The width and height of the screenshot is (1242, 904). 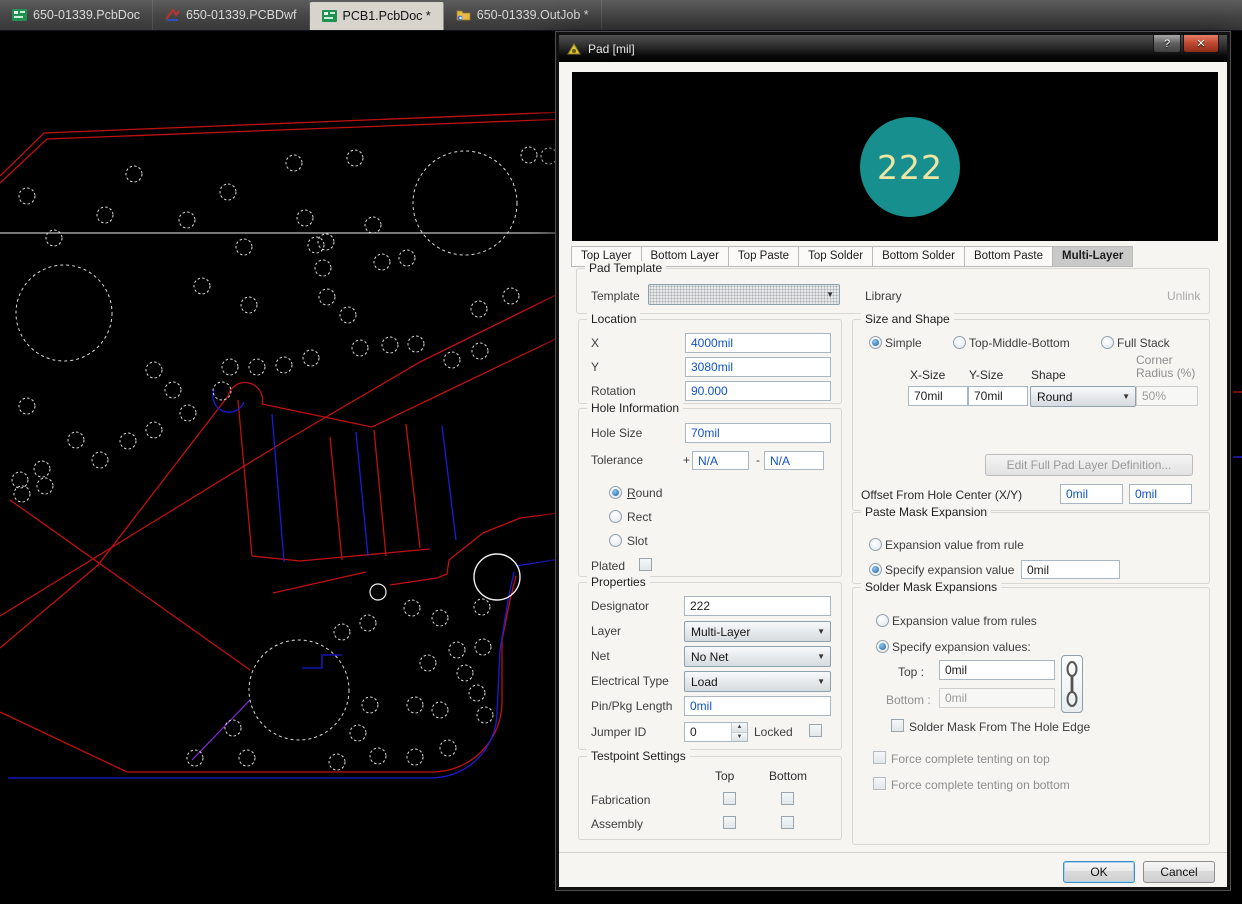 What do you see at coordinates (794, 460) in the screenshot?
I see `tolerance-minus-field: N/A` at bounding box center [794, 460].